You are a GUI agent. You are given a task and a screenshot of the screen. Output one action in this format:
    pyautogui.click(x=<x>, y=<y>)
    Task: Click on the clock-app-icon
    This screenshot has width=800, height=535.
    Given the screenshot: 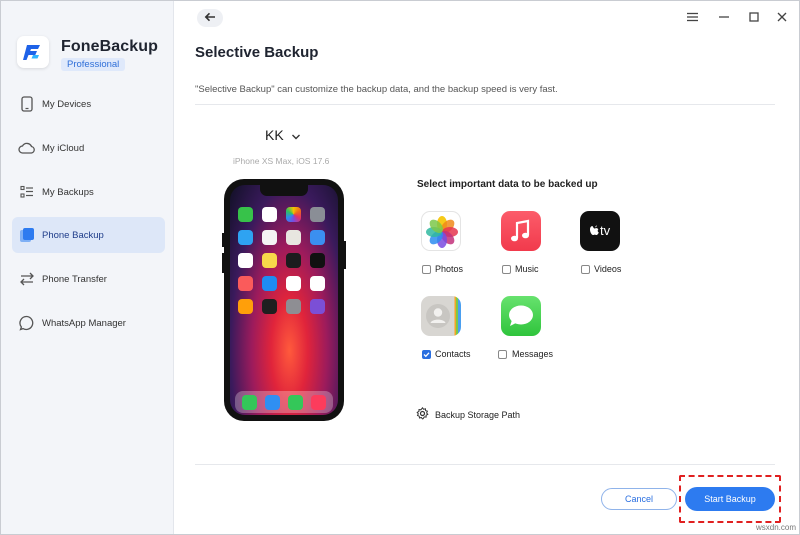 What is the action you would take?
    pyautogui.click(x=269, y=237)
    